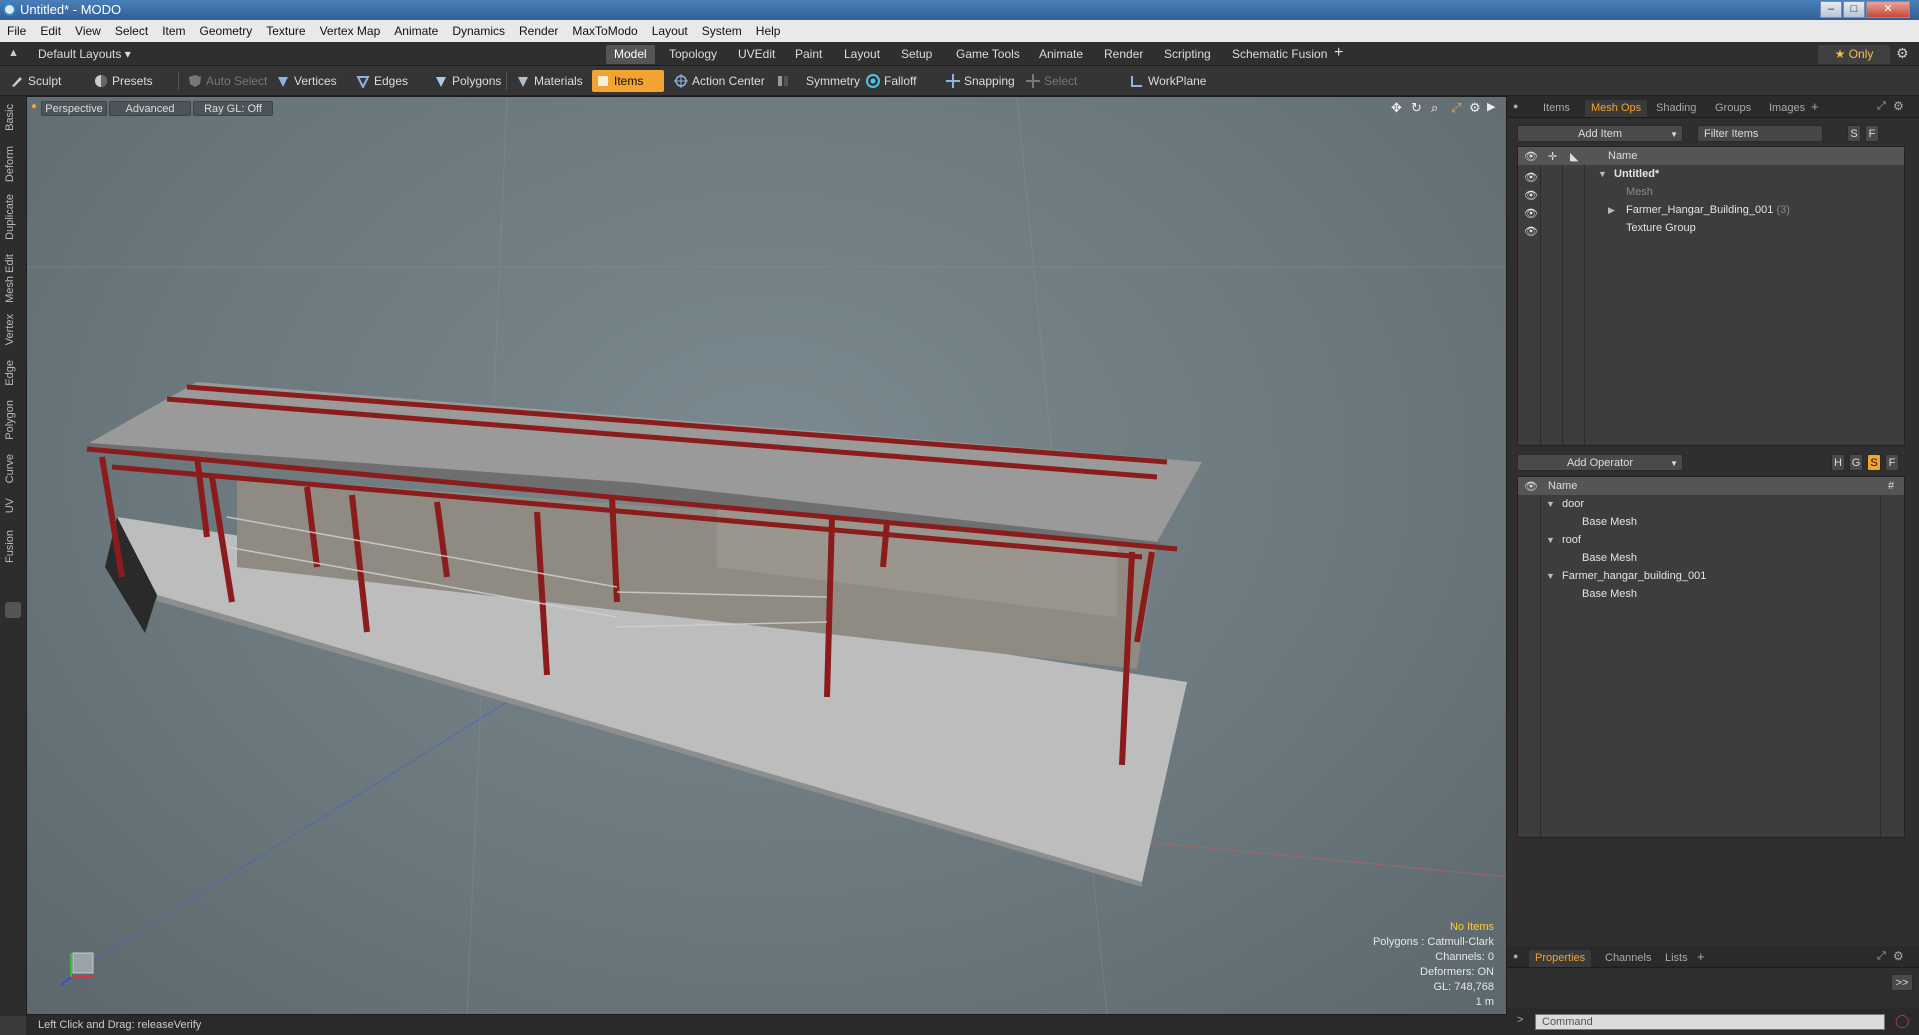  Describe the element at coordinates (13, 278) in the screenshot. I see `vtab-mesh-edit: Mesh Edit` at that location.